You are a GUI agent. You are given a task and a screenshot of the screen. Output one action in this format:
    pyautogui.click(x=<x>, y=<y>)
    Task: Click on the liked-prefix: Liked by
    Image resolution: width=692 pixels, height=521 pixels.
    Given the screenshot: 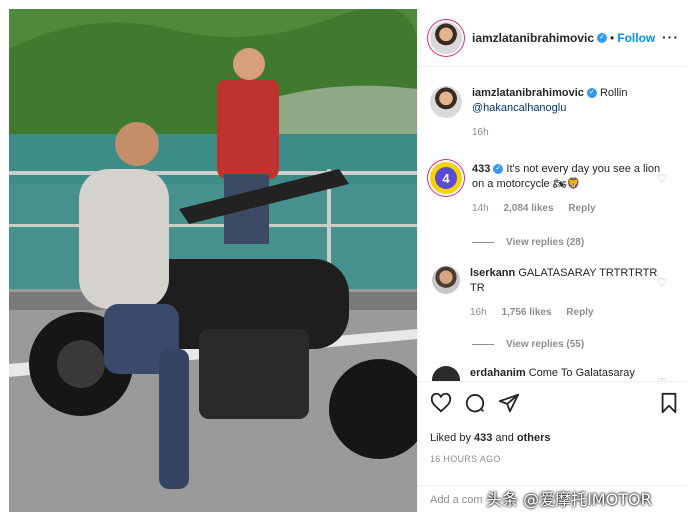 What is the action you would take?
    pyautogui.click(x=450, y=438)
    